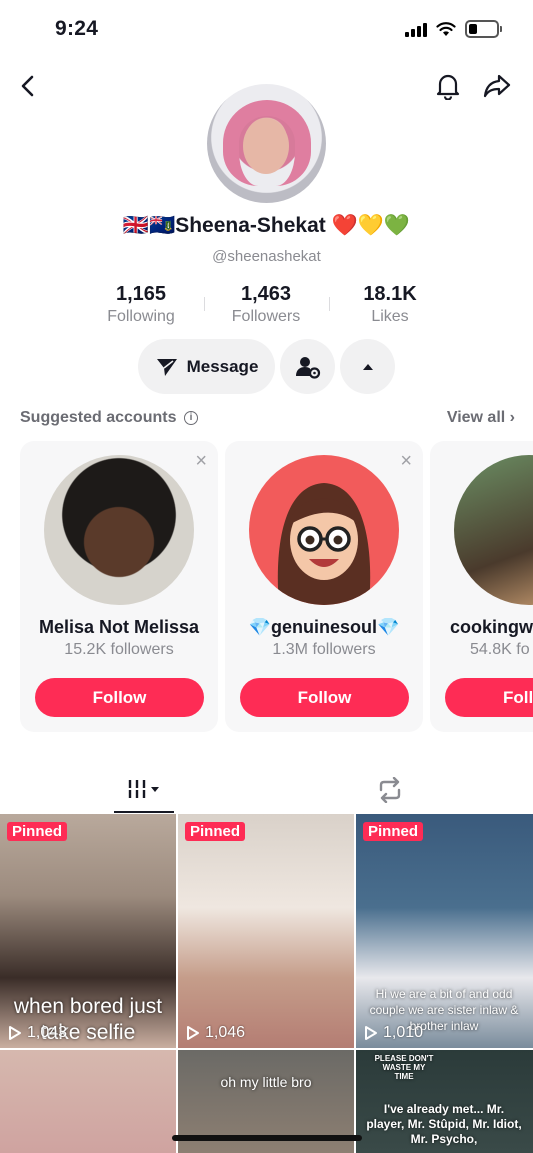 The height and width of the screenshot is (1153, 533). What do you see at coordinates (119, 627) in the screenshot?
I see `suggested-name: Melisa Not Melissa` at bounding box center [119, 627].